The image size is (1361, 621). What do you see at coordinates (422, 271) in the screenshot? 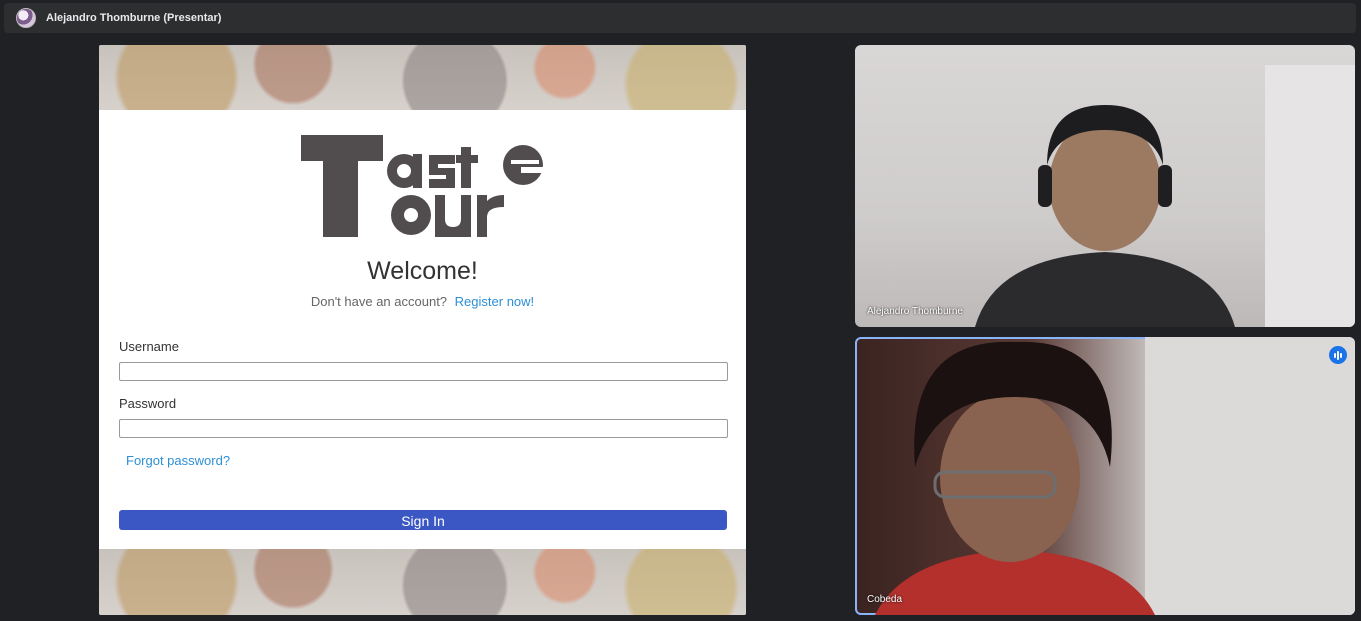
I see `welcome-heading: Welcome!` at bounding box center [422, 271].